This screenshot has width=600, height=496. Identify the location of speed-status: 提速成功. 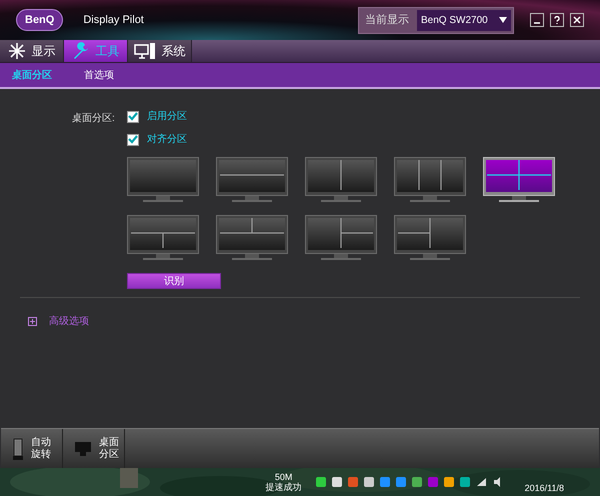
(284, 487).